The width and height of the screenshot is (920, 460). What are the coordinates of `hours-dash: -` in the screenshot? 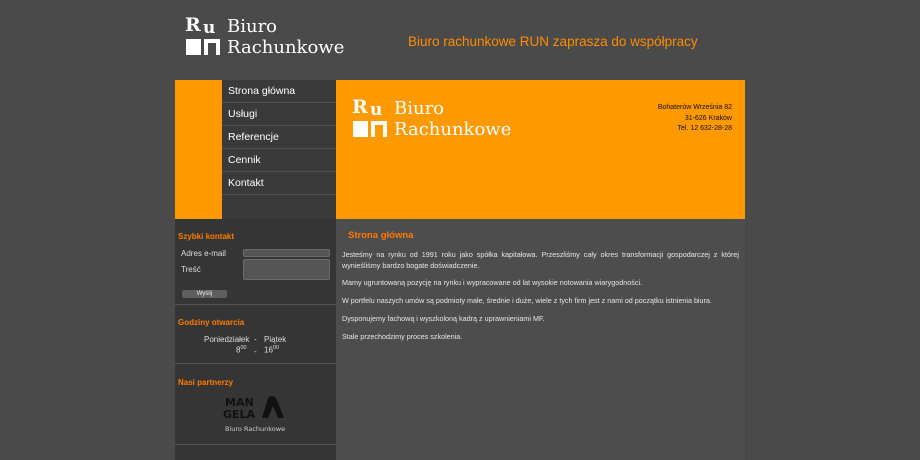 It's located at (255, 339).